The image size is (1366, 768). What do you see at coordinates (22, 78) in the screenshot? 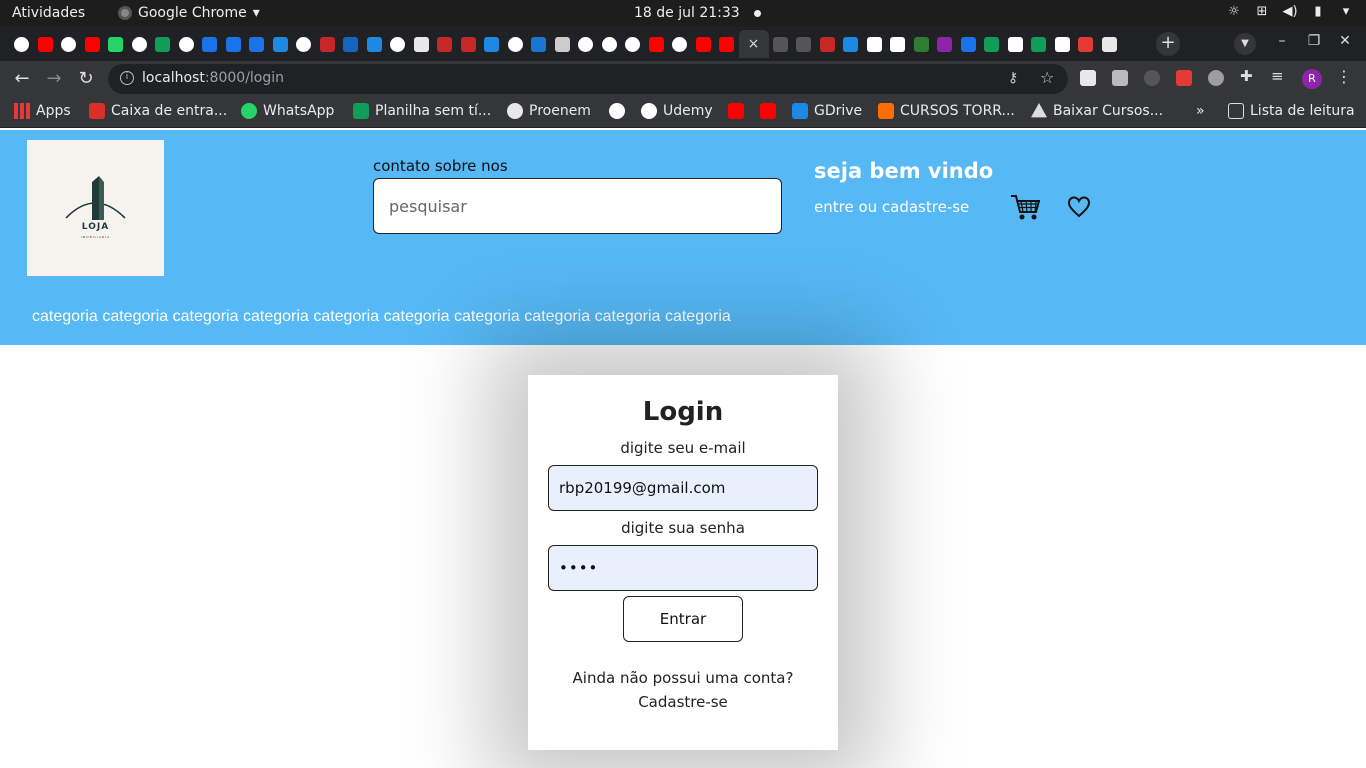
I see `back-arrow-icon: ←` at bounding box center [22, 78].